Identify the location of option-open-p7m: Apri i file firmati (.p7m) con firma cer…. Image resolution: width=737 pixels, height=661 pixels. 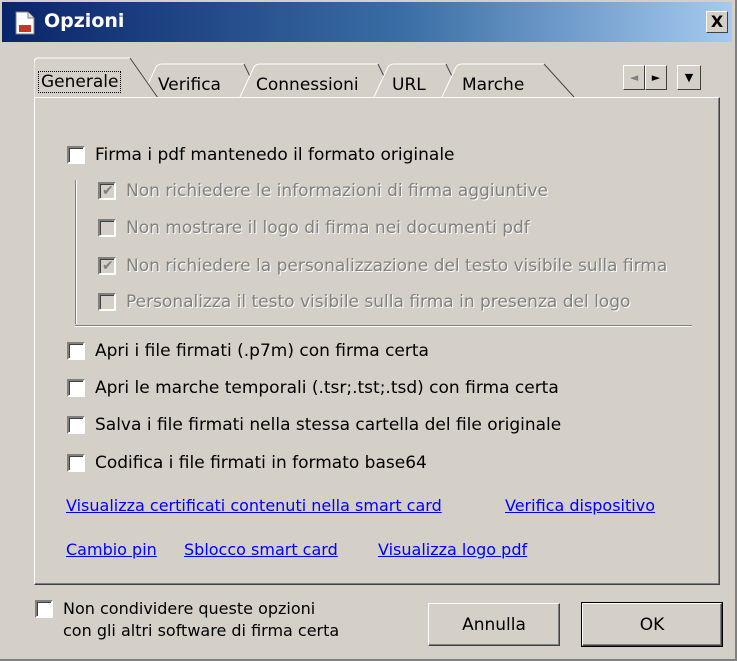
(248, 351).